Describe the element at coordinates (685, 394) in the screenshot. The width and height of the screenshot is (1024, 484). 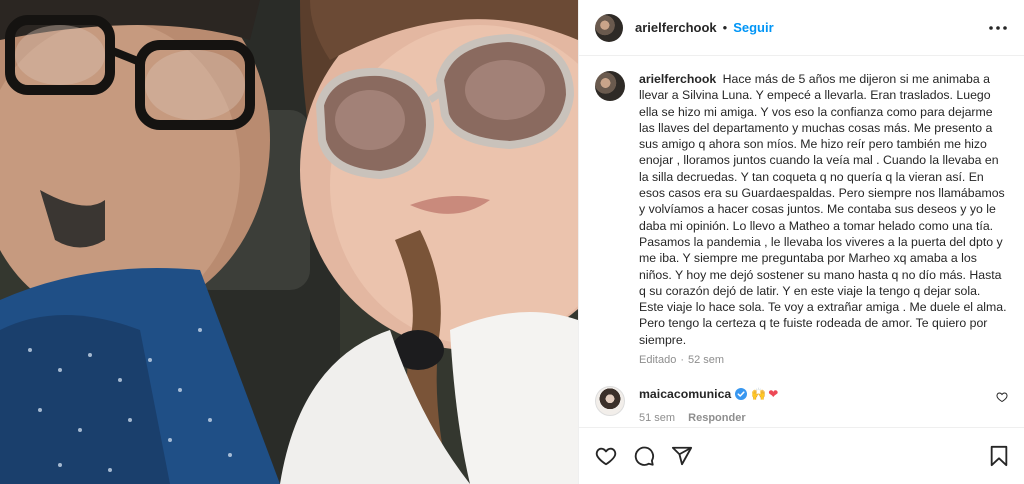
I see `commenter-username: maicacomunica` at that location.